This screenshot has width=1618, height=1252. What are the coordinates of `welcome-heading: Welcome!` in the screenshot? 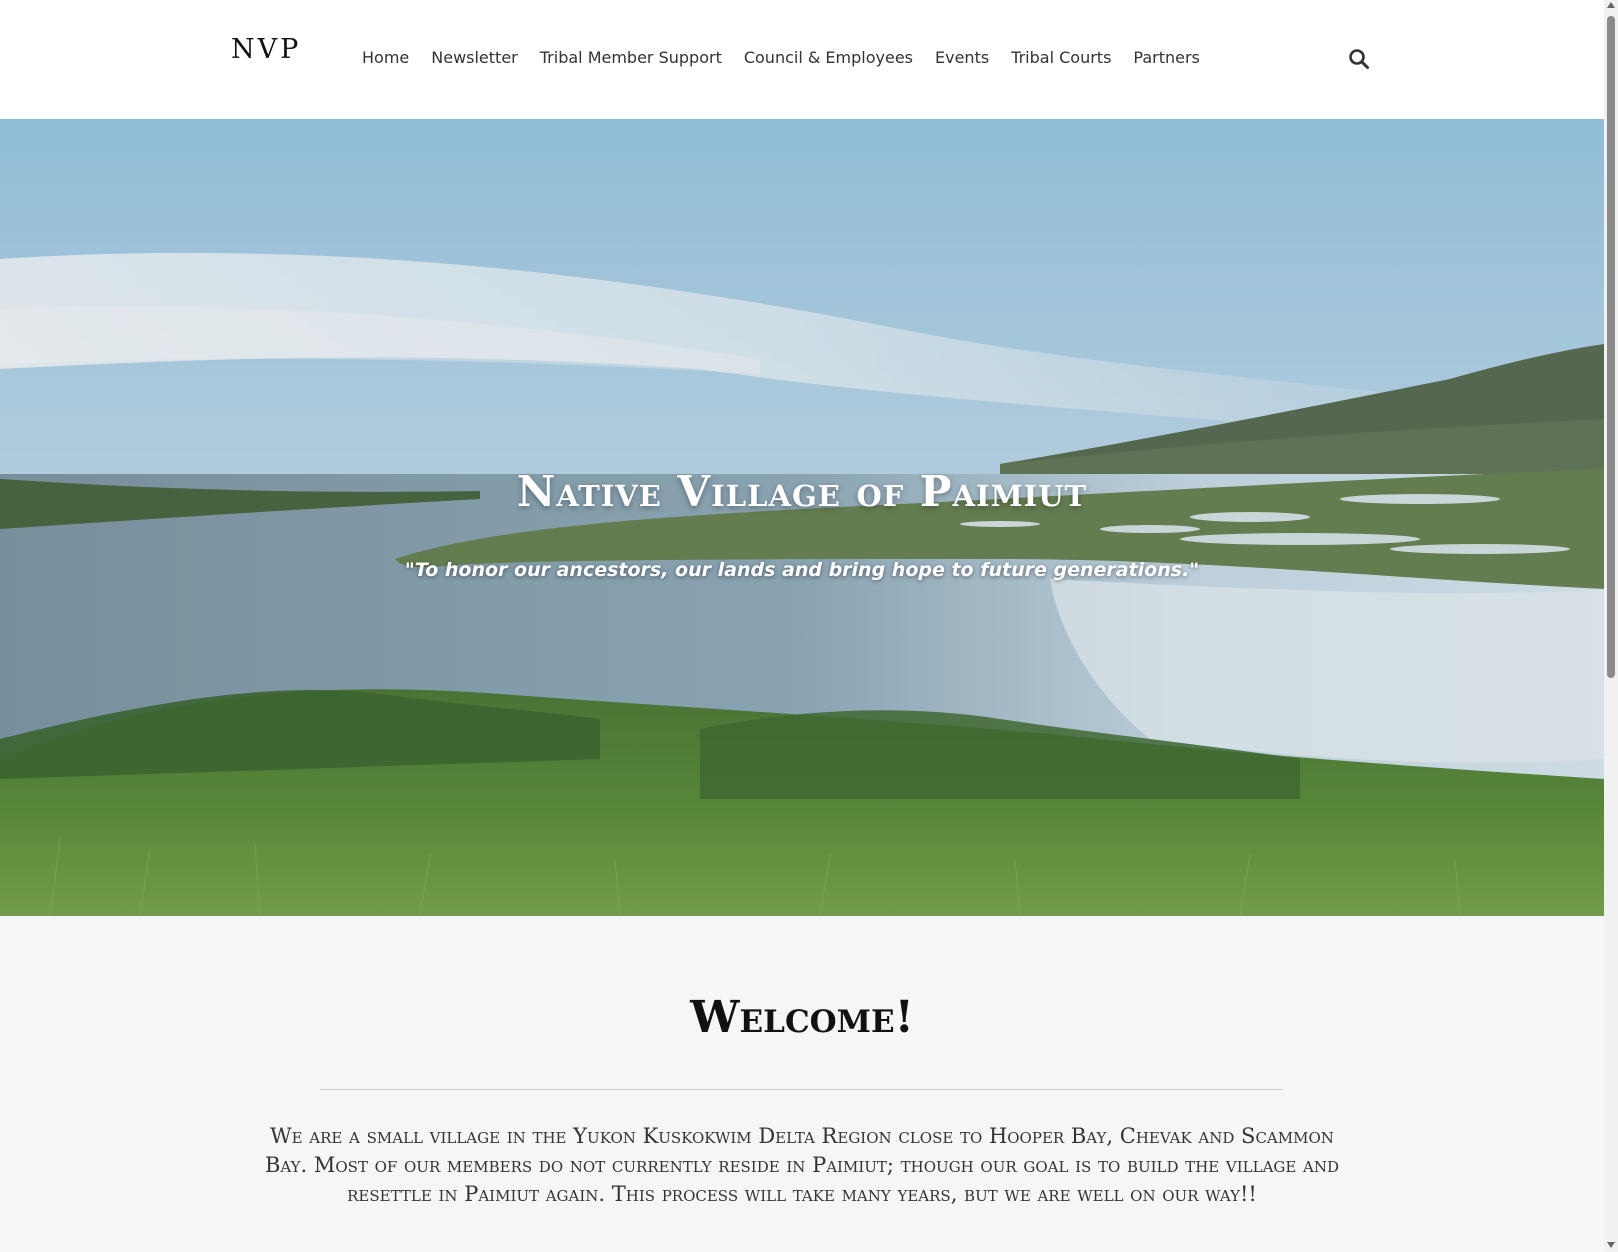 It's located at (802, 1017).